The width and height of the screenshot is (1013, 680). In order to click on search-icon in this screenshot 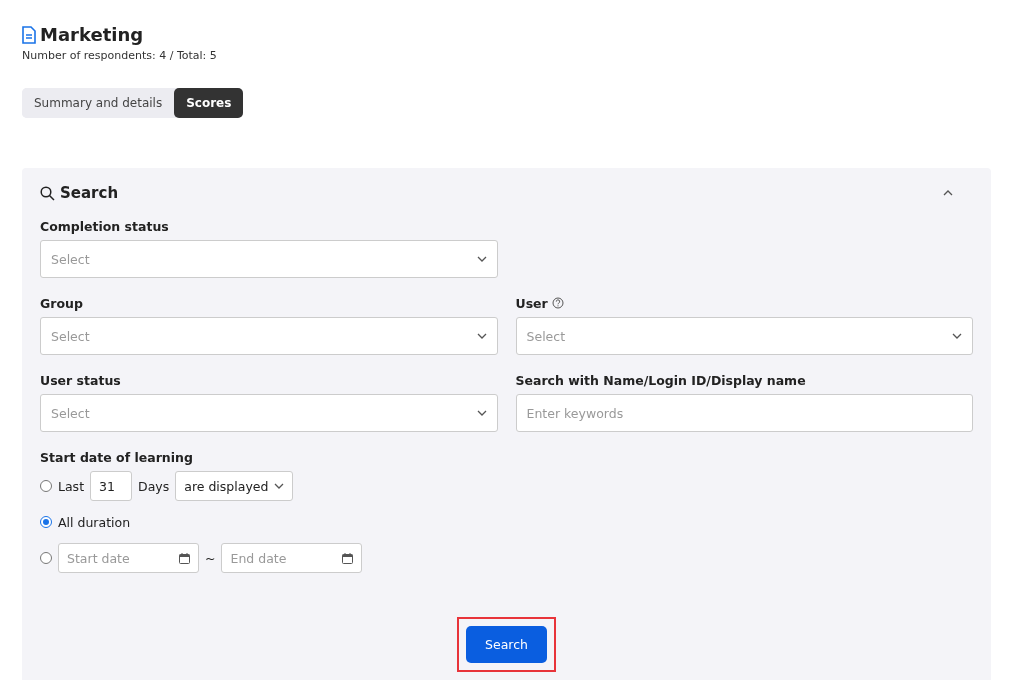, I will do `click(47, 193)`.